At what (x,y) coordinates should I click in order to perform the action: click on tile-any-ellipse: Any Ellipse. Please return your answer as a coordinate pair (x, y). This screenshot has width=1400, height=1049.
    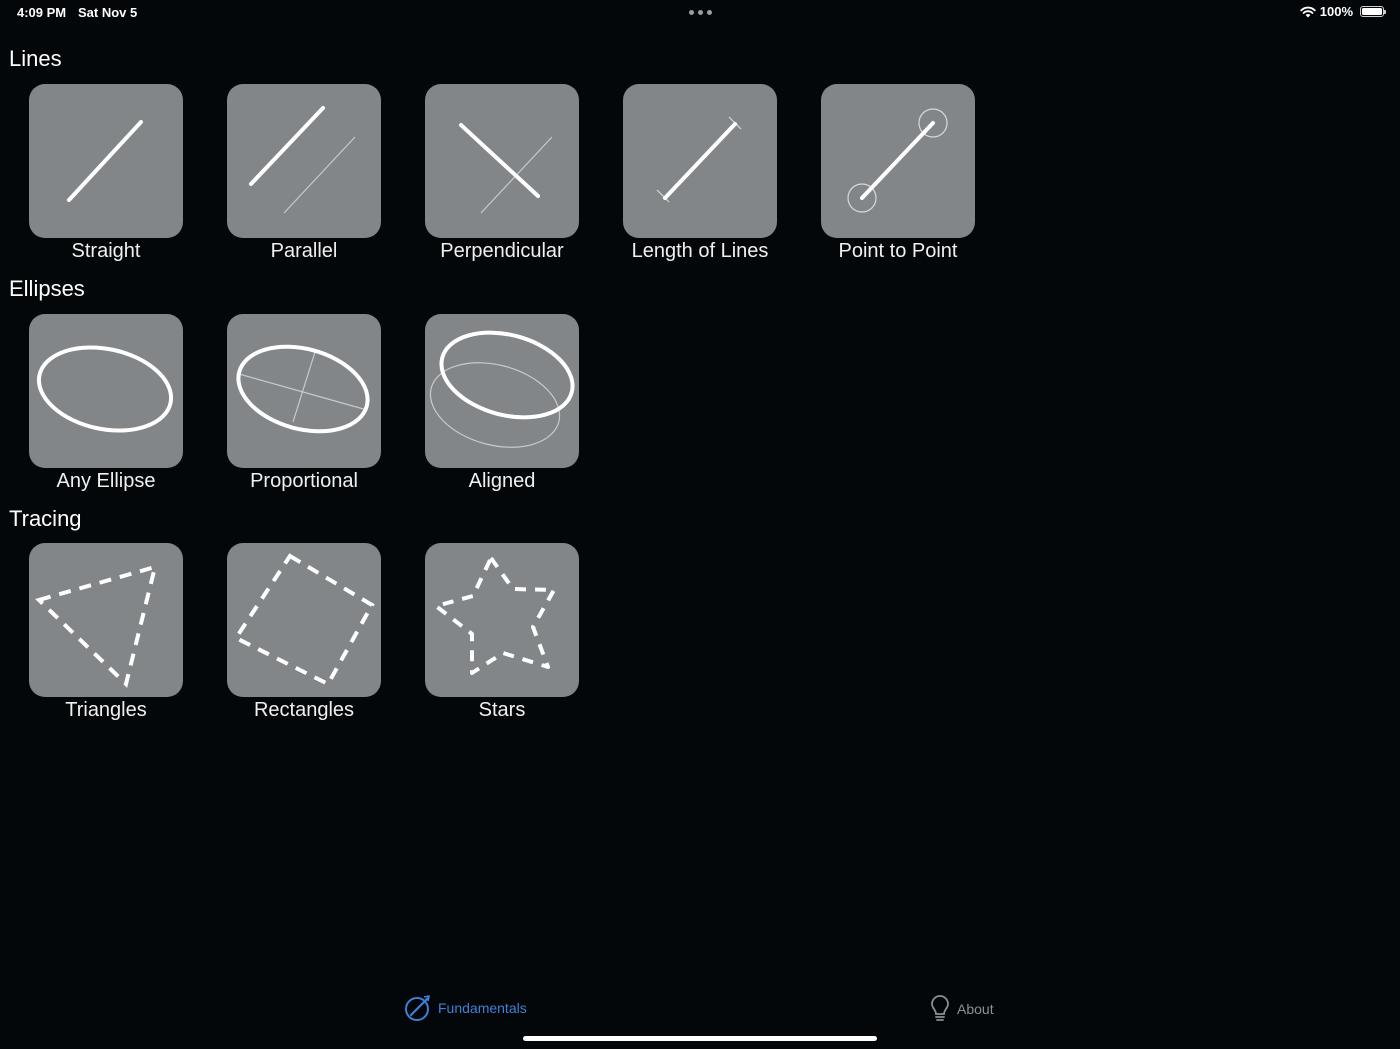
    Looking at the image, I should click on (106, 403).